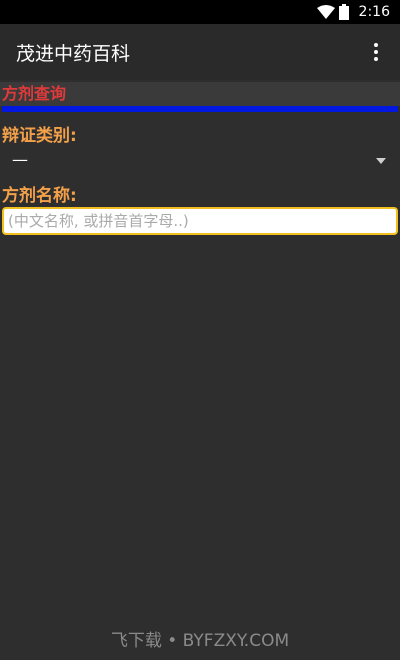  Describe the element at coordinates (200, 109) in the screenshot. I see `section-divider` at that location.